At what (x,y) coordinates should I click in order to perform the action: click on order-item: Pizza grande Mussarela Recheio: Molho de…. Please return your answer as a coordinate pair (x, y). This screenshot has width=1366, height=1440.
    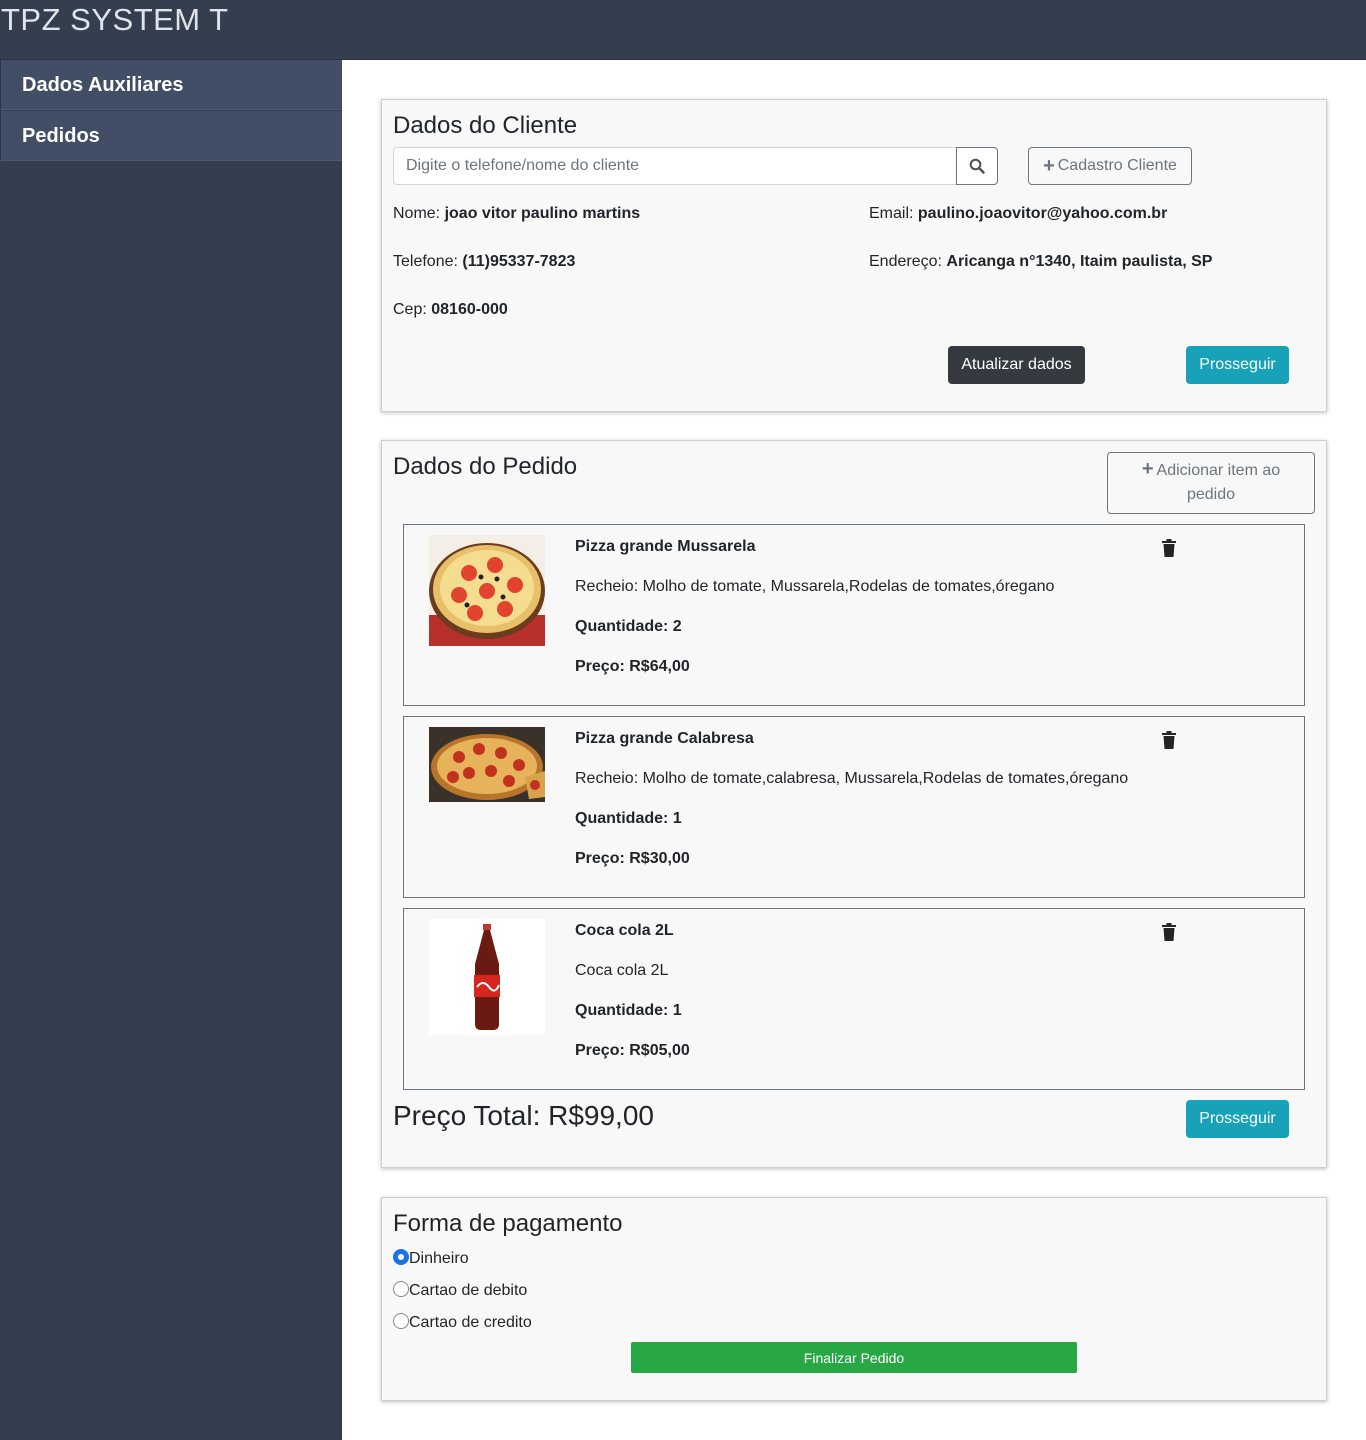
    Looking at the image, I should click on (854, 615).